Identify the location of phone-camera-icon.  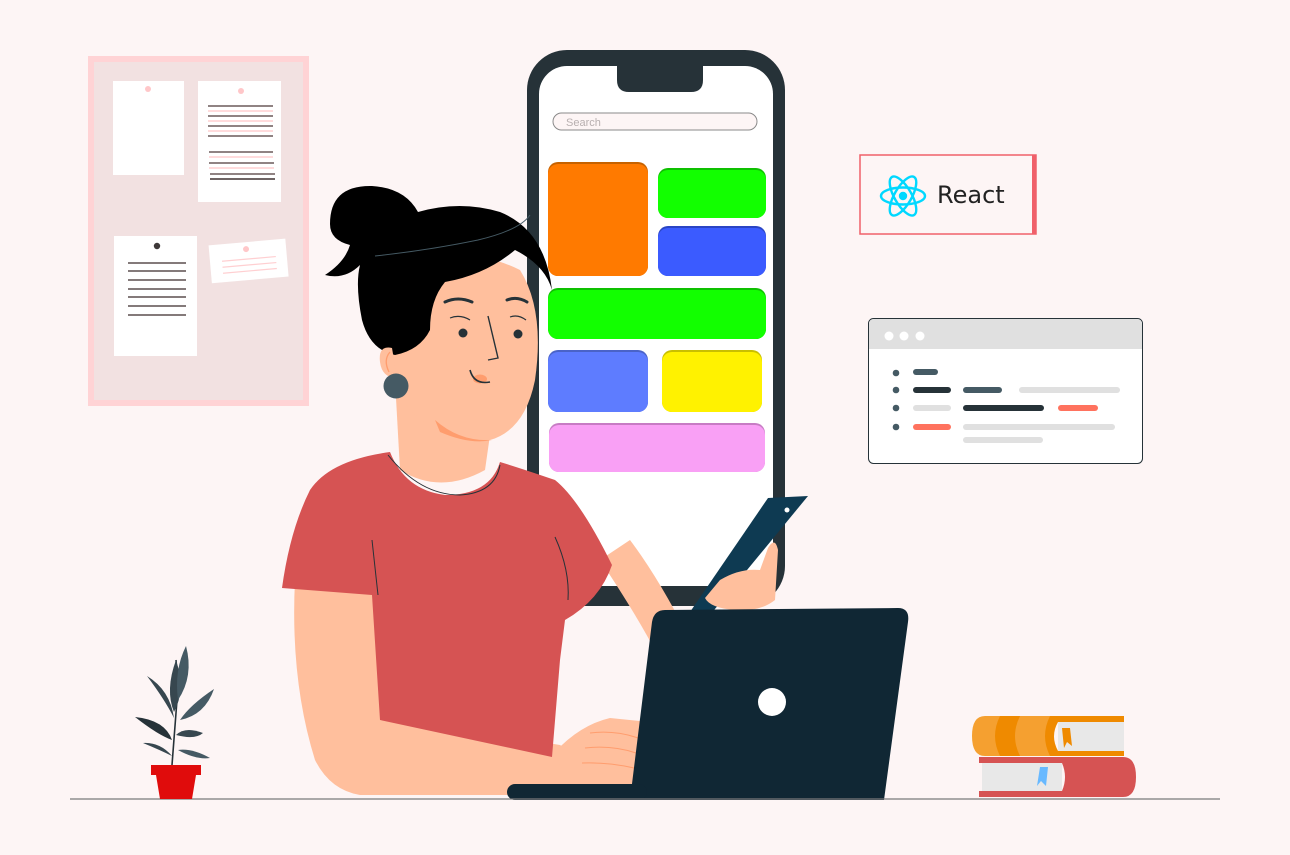
(787, 510).